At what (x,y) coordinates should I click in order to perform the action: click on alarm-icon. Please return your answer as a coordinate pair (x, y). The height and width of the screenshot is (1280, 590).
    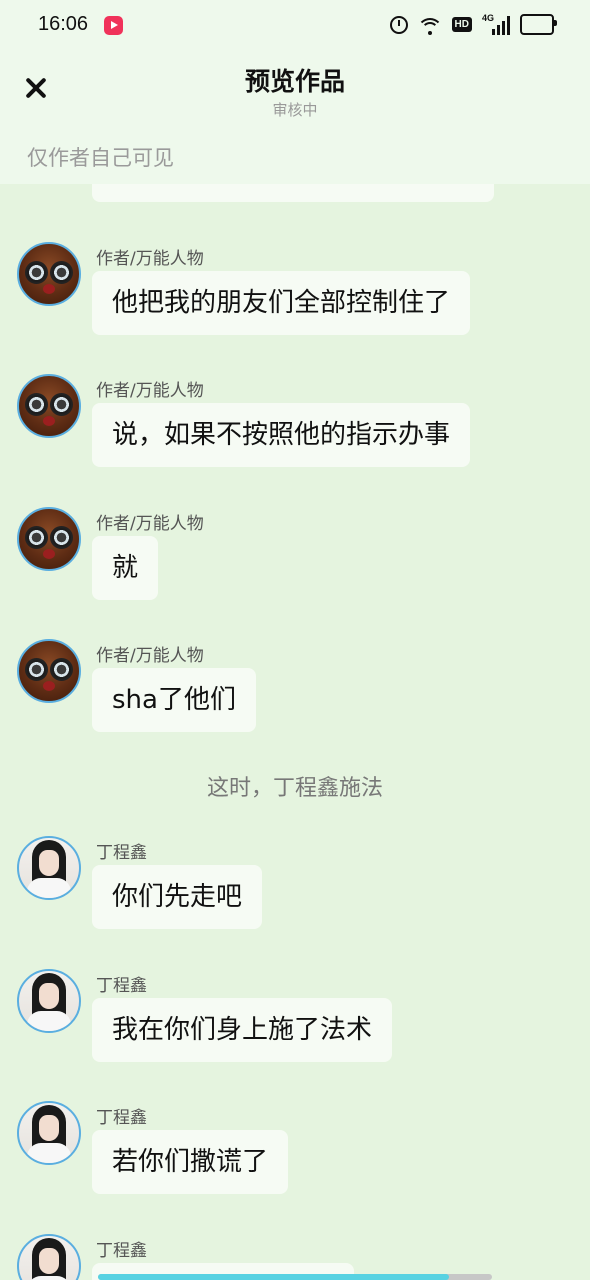
    Looking at the image, I should click on (398, 24).